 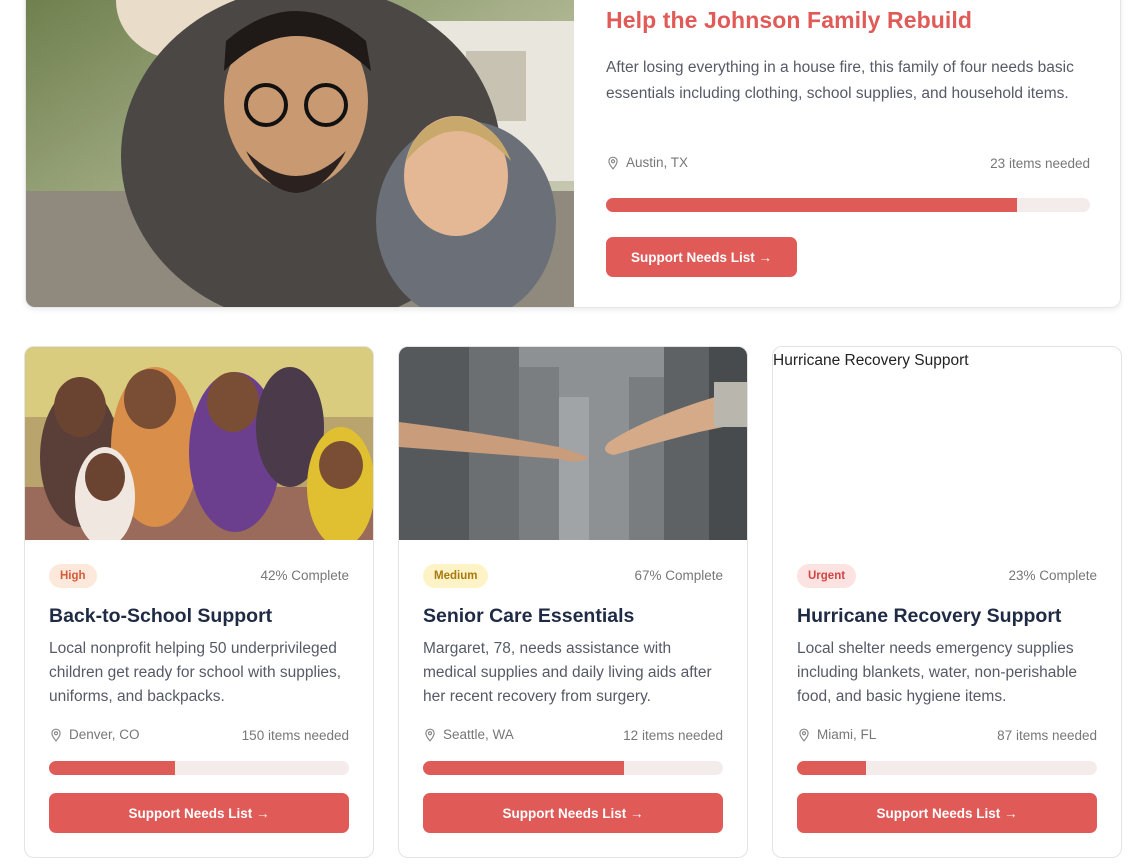 I want to click on featured-items-needed: 23 items needed, so click(x=1040, y=163).